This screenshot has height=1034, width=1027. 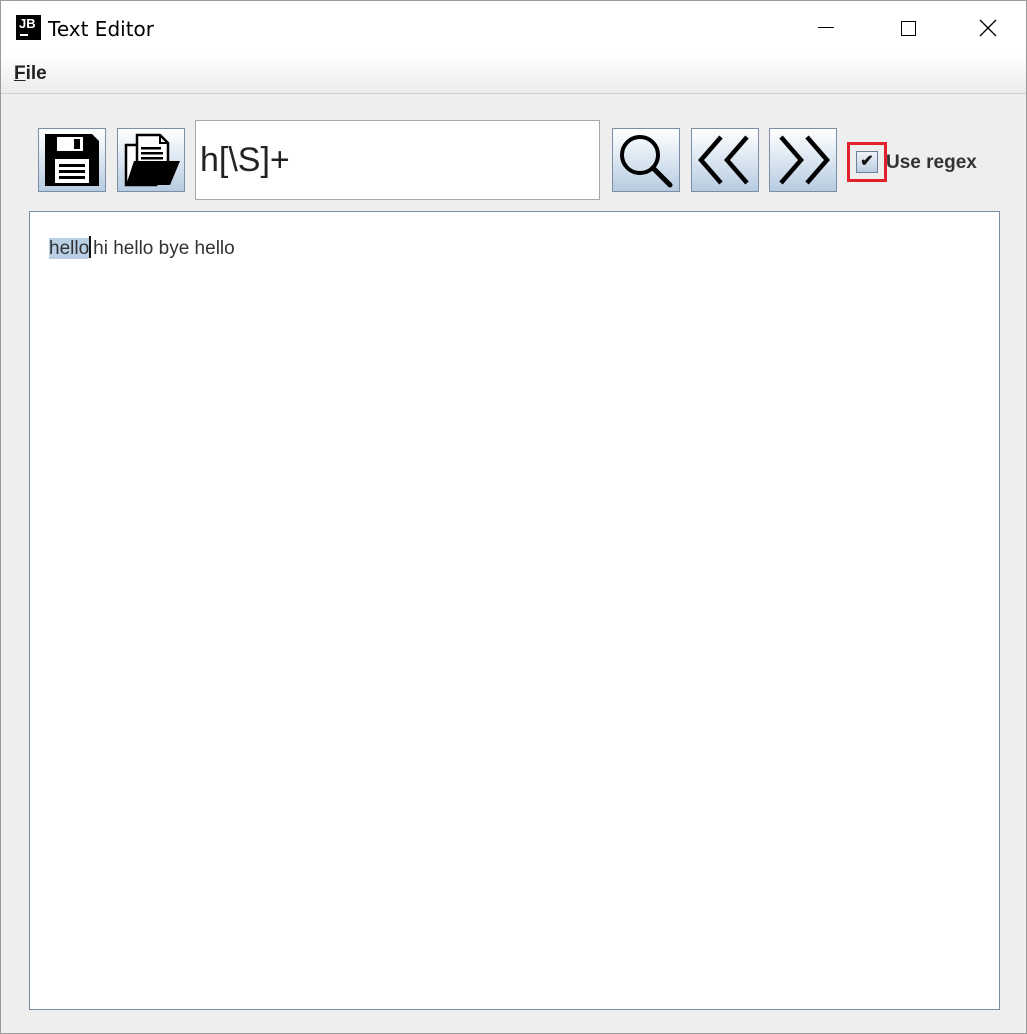 I want to click on save-button, so click(x=72, y=160).